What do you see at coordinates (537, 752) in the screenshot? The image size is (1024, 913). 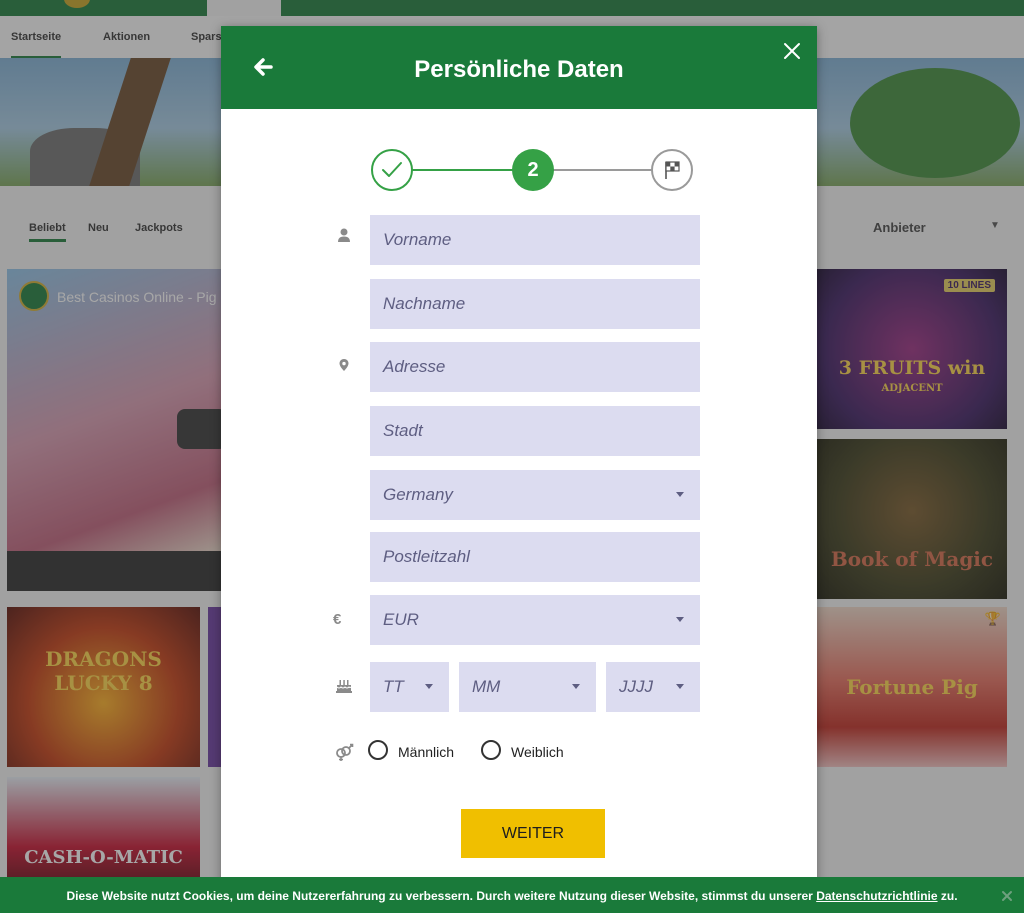 I see `gender-female-label: Weiblich` at bounding box center [537, 752].